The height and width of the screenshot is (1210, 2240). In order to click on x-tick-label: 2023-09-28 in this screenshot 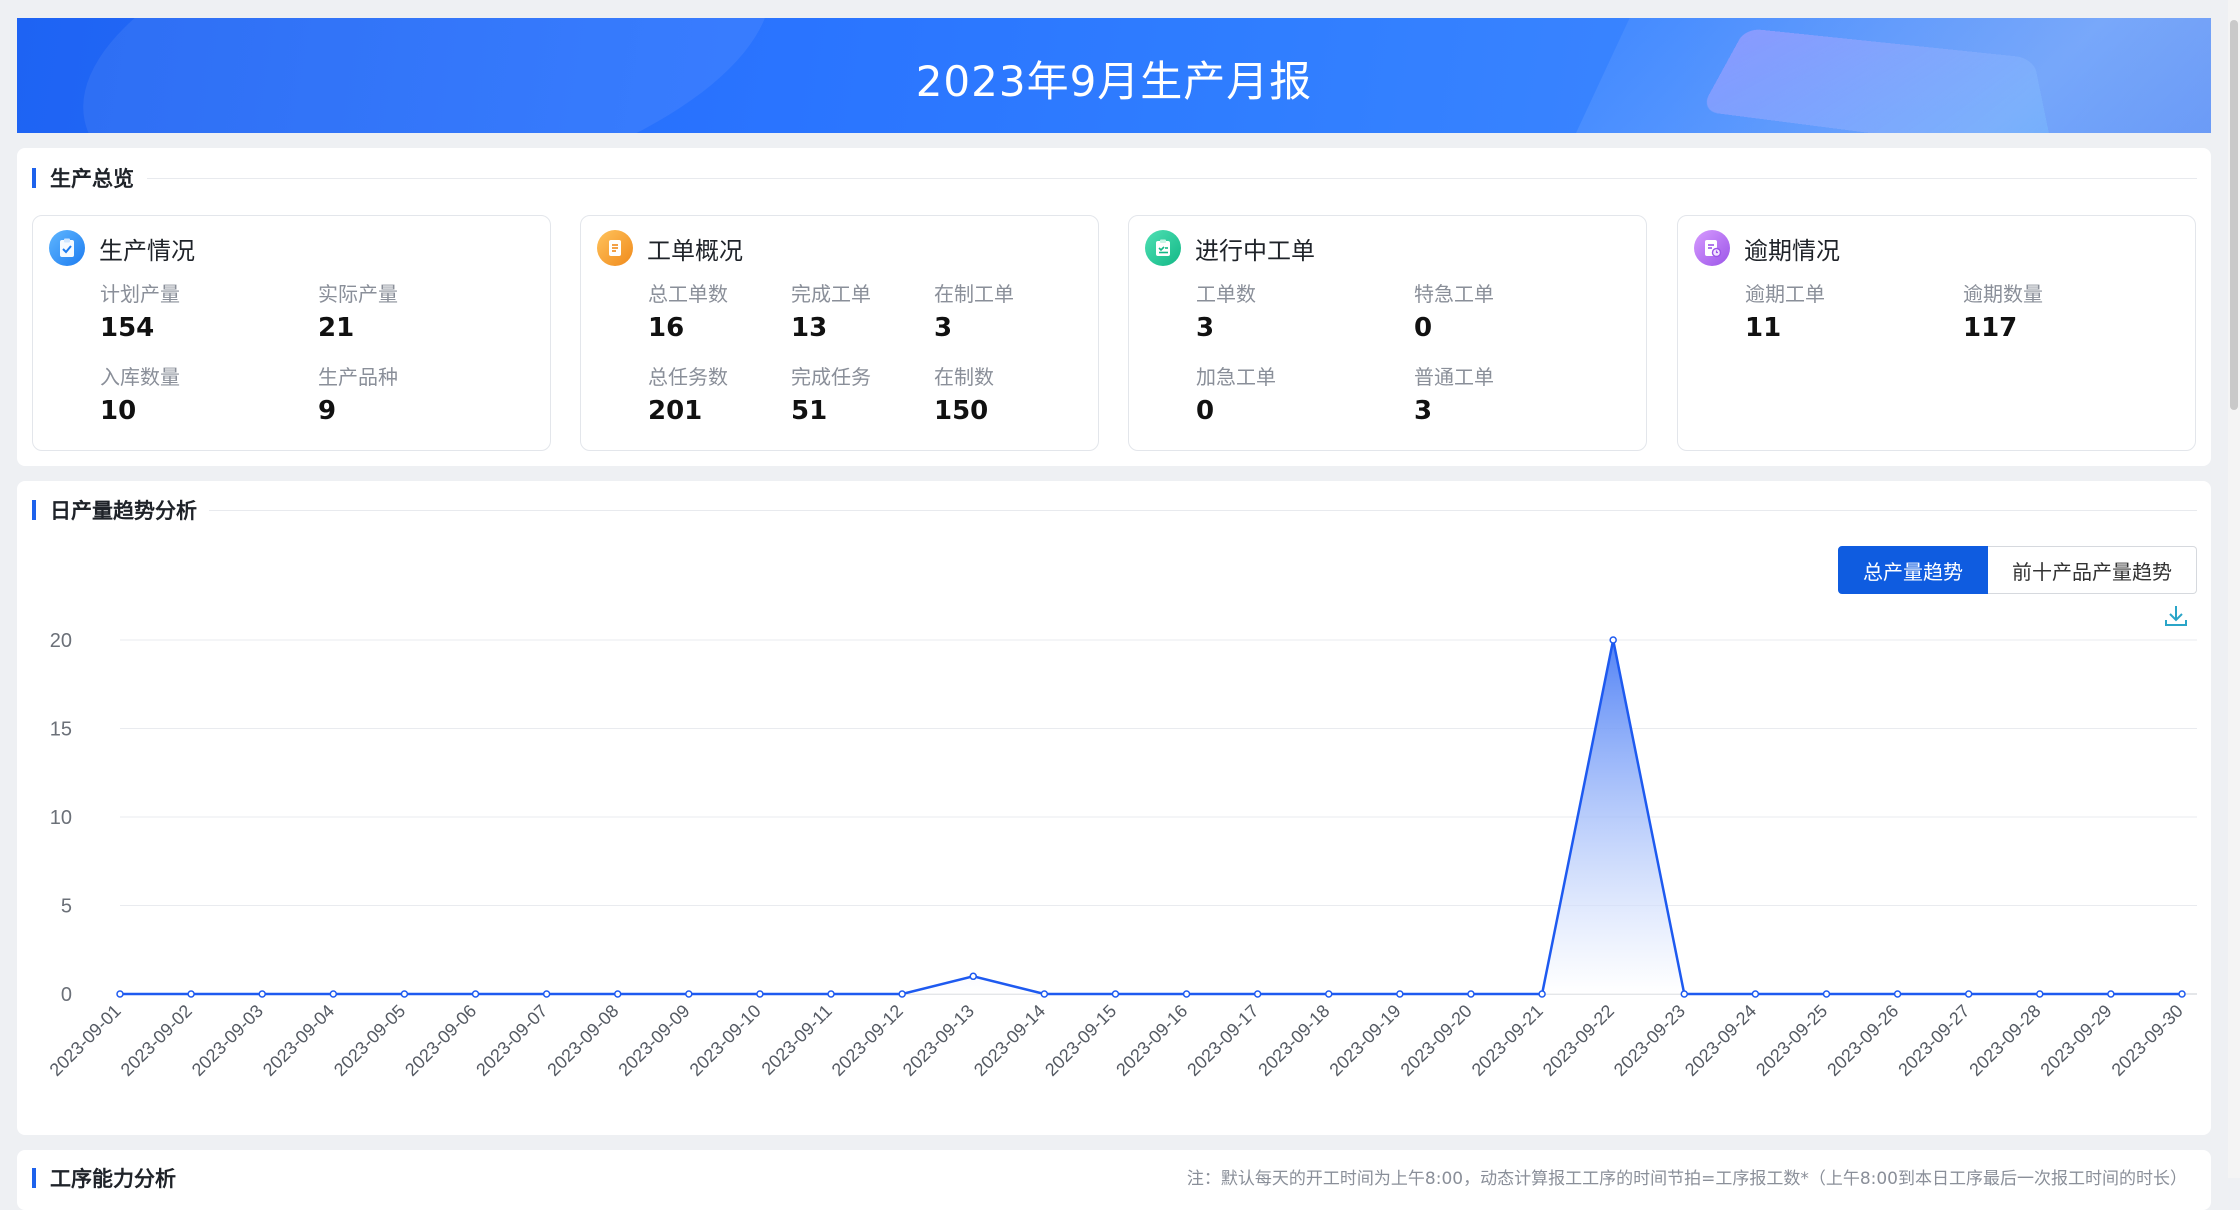, I will do `click(2004, 1040)`.